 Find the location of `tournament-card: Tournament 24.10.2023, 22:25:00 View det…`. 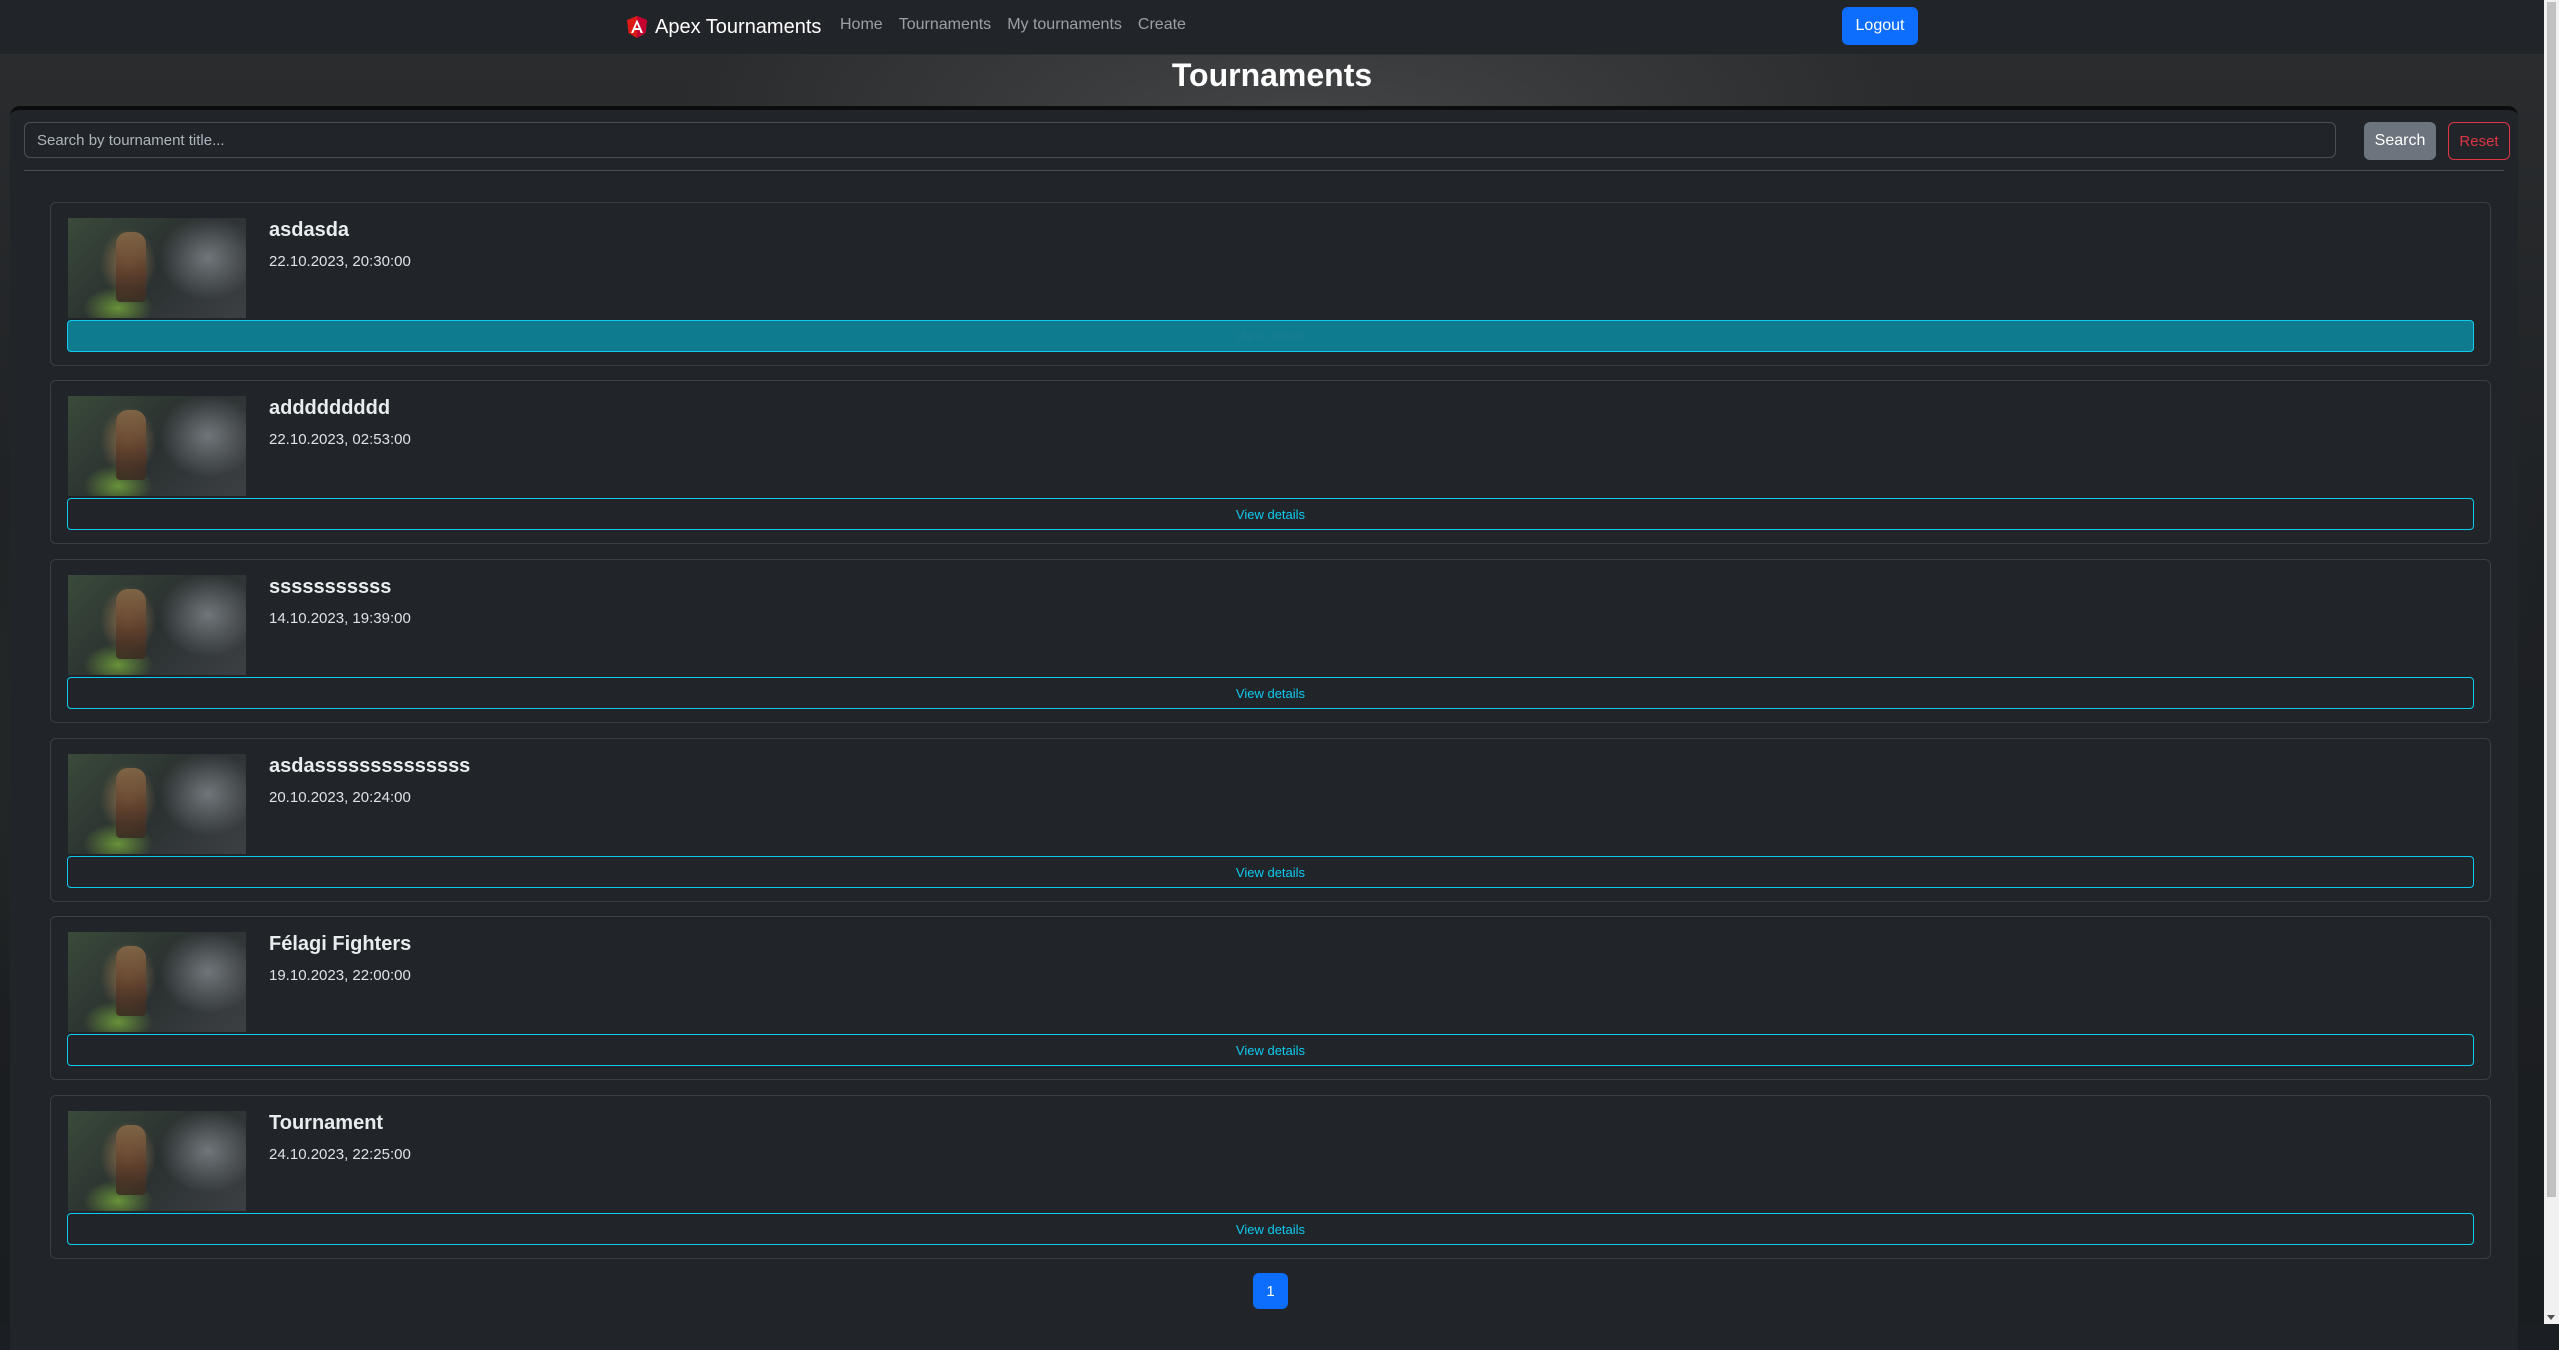

tournament-card: Tournament 24.10.2023, 22:25:00 View det… is located at coordinates (1270, 1177).